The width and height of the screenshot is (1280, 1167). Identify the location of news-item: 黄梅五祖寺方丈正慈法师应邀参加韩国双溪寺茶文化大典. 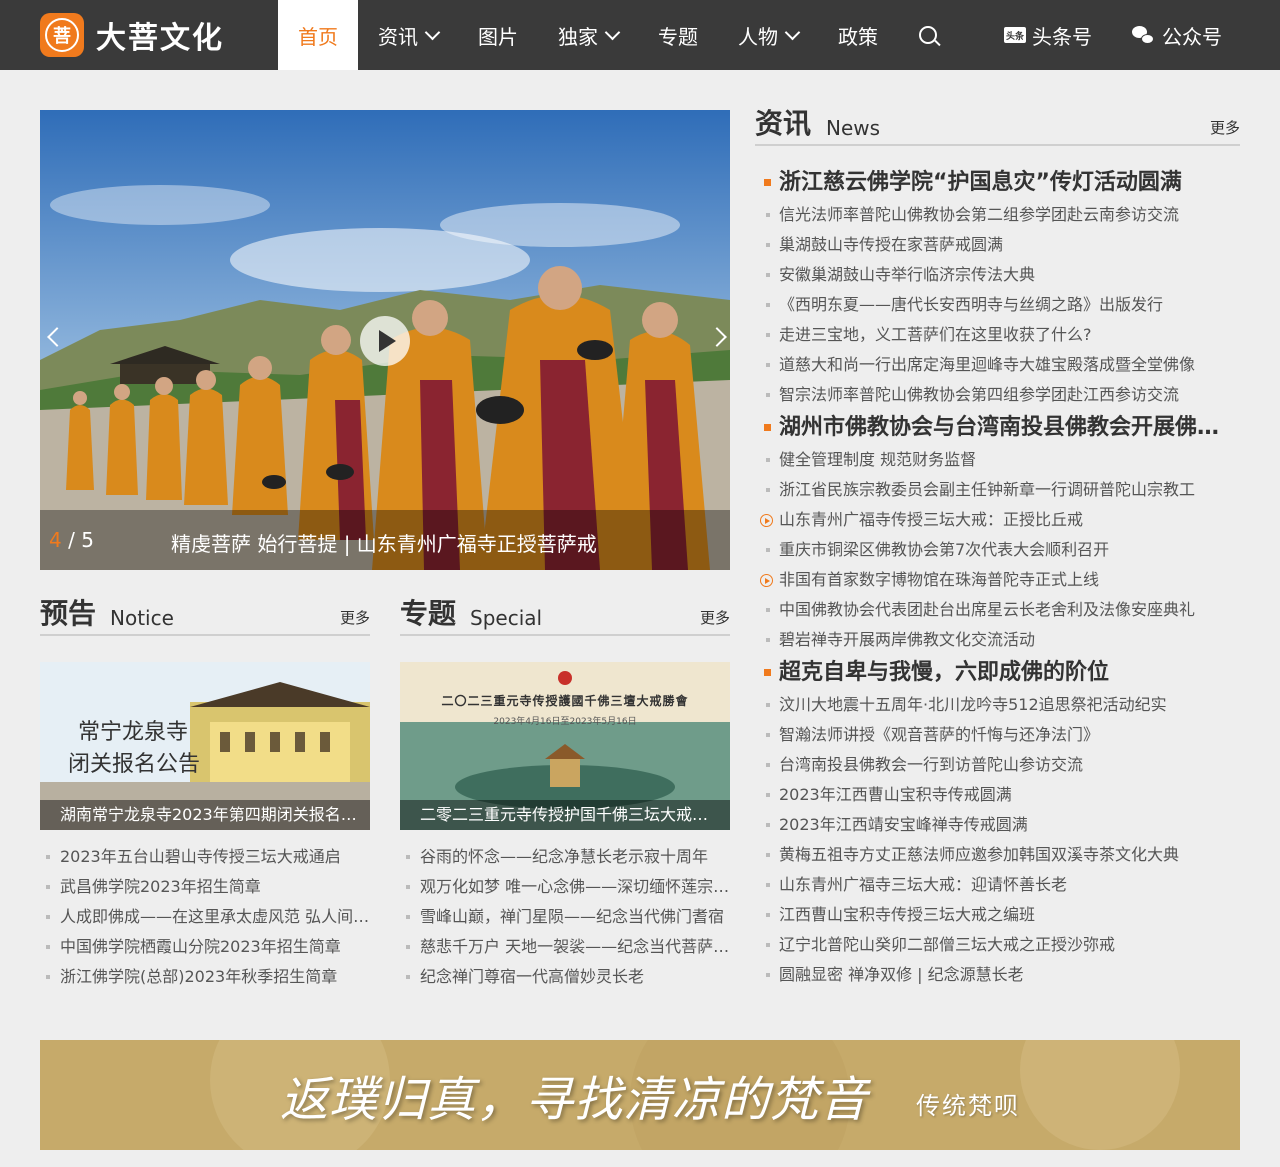
(1000, 855).